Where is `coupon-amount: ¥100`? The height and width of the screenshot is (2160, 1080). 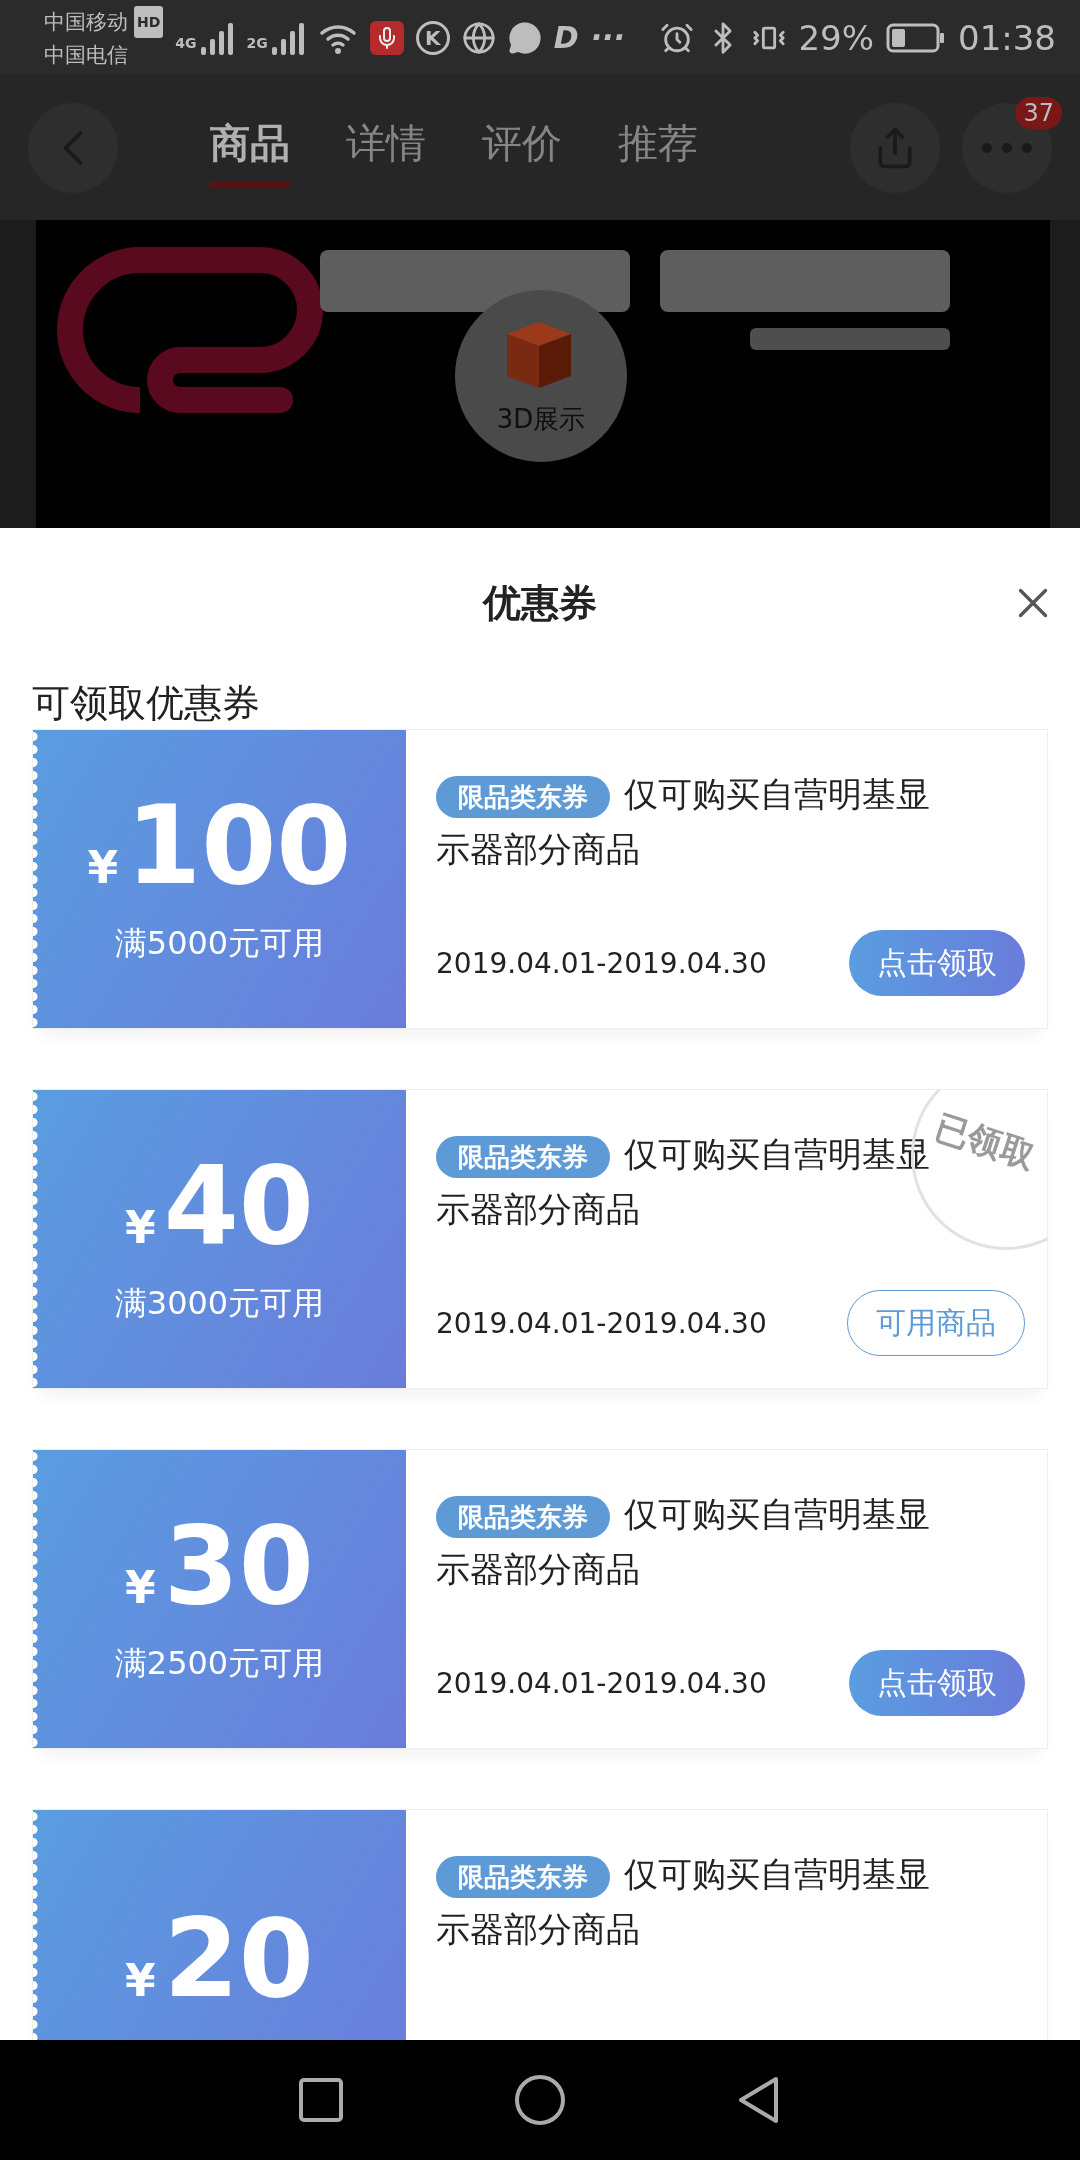 coupon-amount: ¥100 is located at coordinates (219, 846).